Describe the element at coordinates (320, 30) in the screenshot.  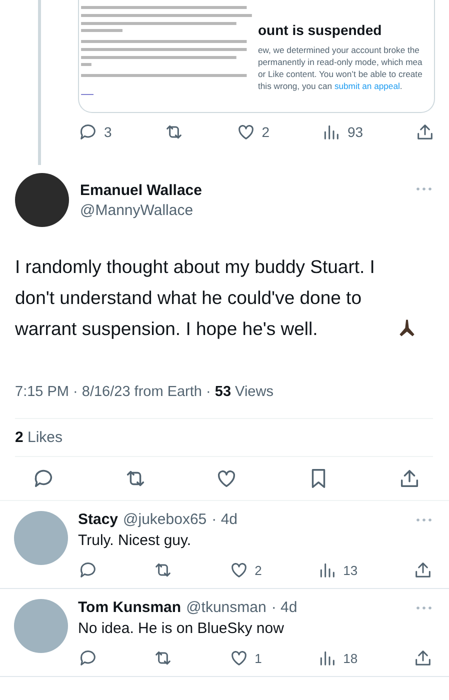
I see `suspended-heading: ount is suspended` at that location.